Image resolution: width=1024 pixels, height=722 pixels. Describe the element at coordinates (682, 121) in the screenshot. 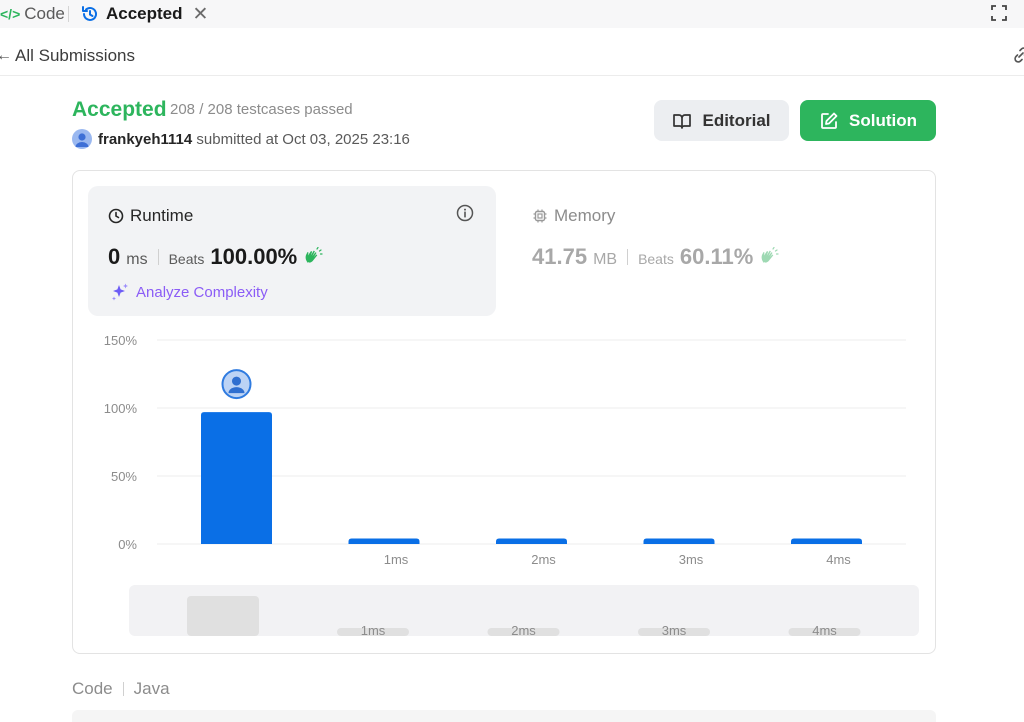

I see `book-icon` at that location.